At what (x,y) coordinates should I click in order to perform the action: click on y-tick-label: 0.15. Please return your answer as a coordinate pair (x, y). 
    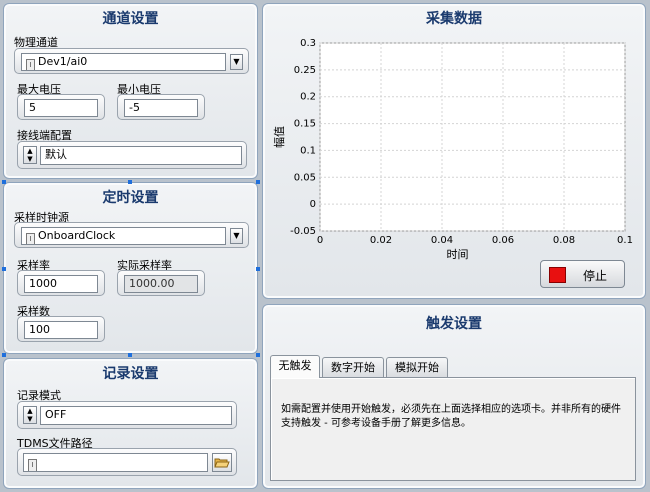
    Looking at the image, I should click on (305, 124).